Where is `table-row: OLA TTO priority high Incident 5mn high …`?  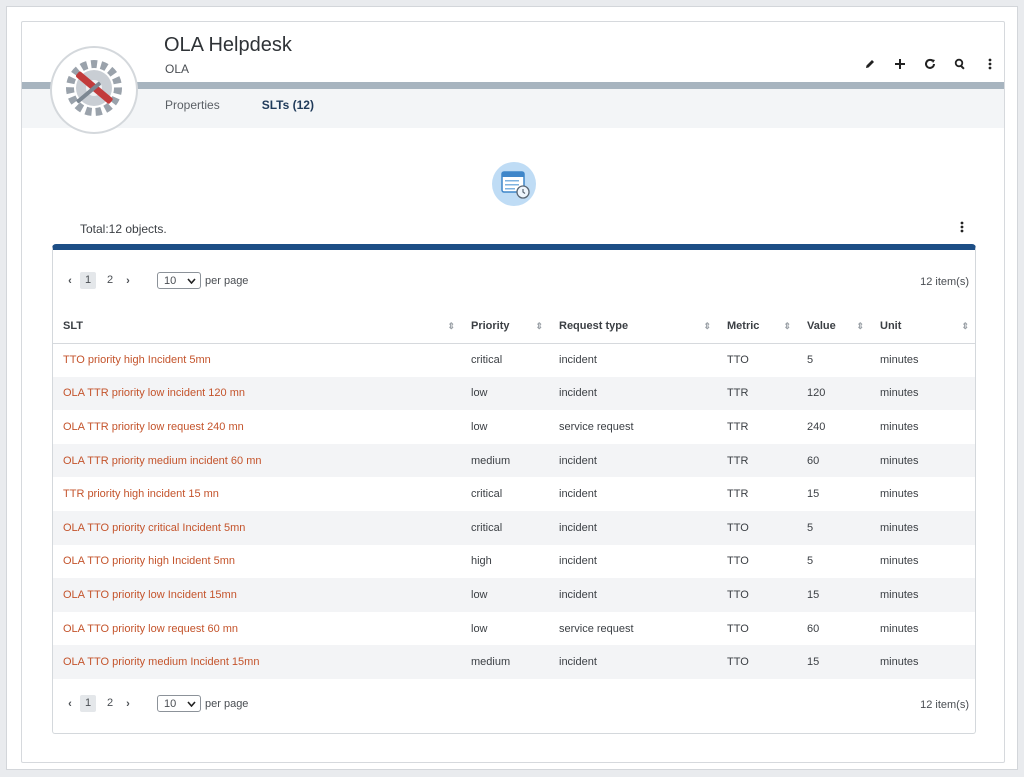
table-row: OLA TTO priority high Incident 5mn high … is located at coordinates (514, 561).